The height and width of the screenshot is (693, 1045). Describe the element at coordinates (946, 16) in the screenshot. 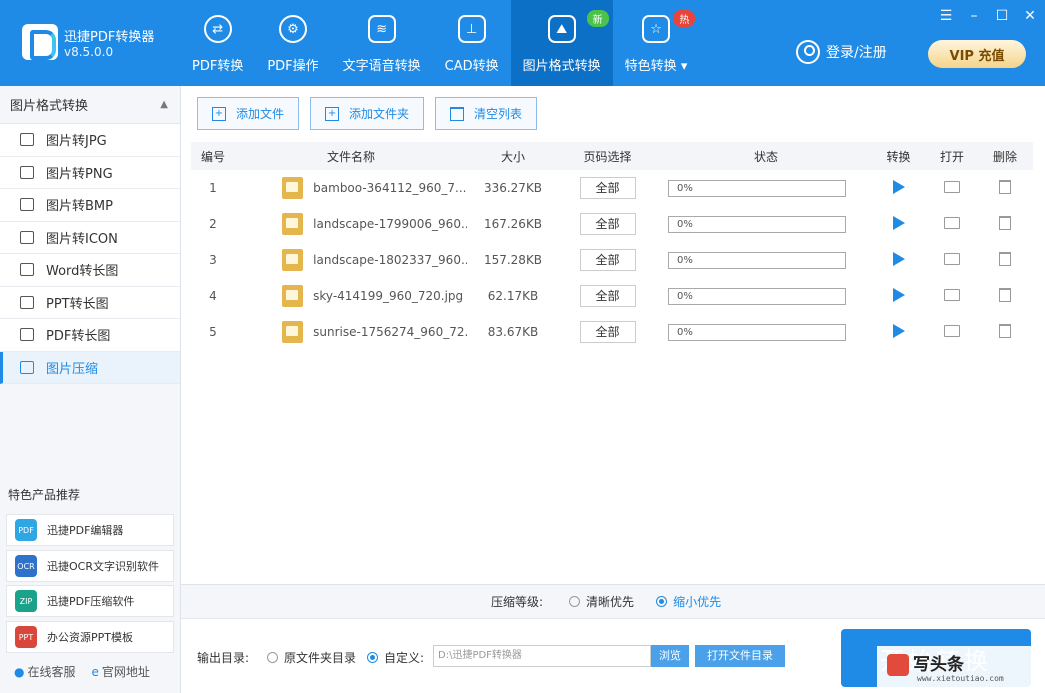

I see `menu-icon: ☰` at that location.